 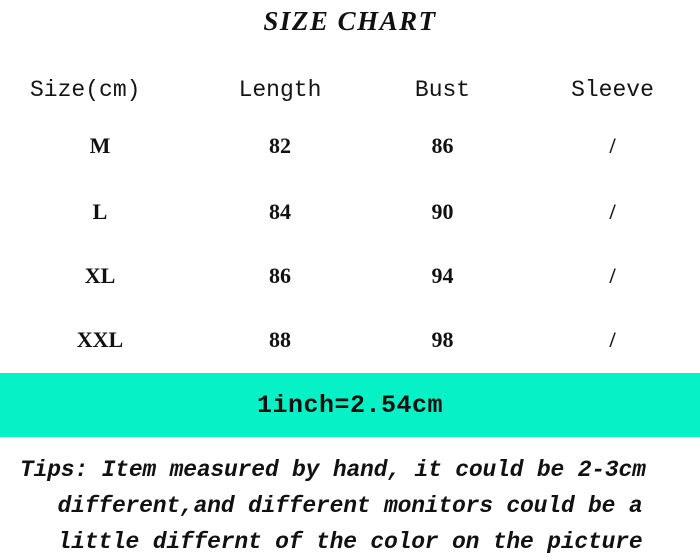 What do you see at coordinates (442, 90) in the screenshot?
I see `column-header-bust: Bust` at bounding box center [442, 90].